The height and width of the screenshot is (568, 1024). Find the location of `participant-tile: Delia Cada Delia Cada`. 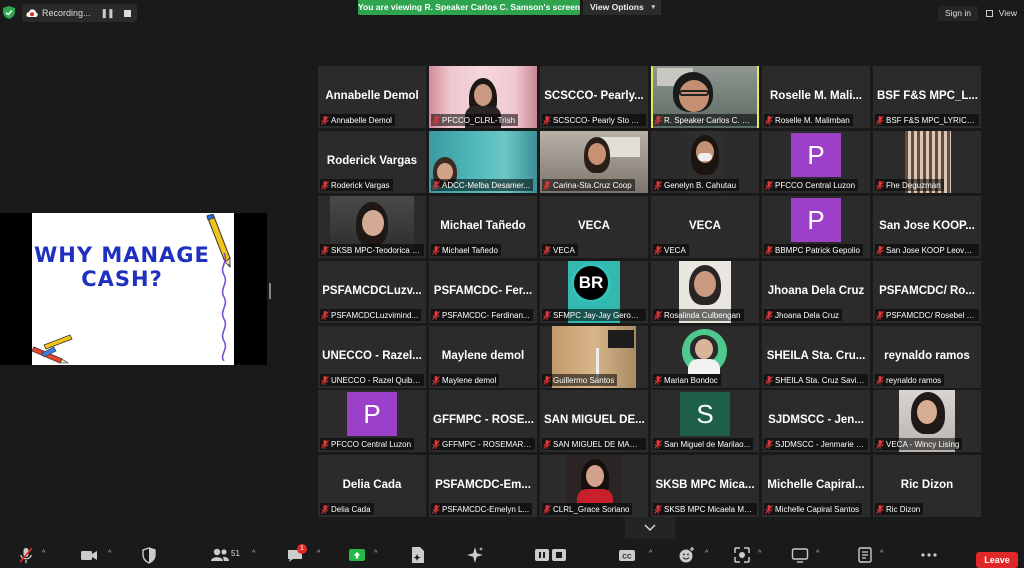

participant-tile: Delia Cada Delia Cada is located at coordinates (372, 486).